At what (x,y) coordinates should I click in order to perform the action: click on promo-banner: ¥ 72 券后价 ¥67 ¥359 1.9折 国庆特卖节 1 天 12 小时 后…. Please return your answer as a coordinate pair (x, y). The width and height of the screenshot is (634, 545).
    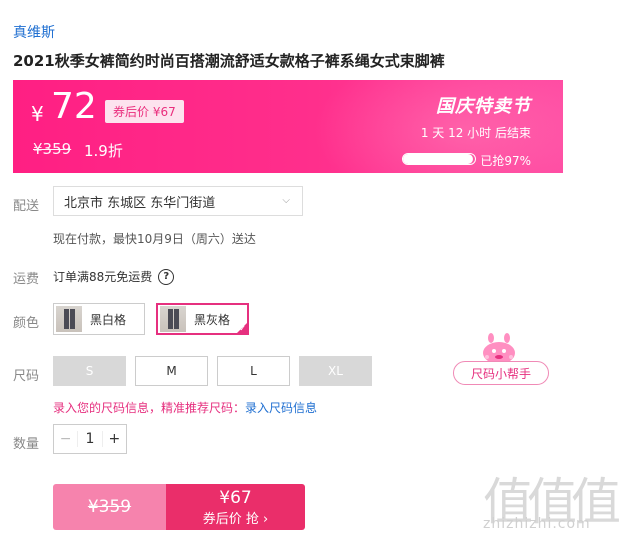
    Looking at the image, I should click on (288, 126).